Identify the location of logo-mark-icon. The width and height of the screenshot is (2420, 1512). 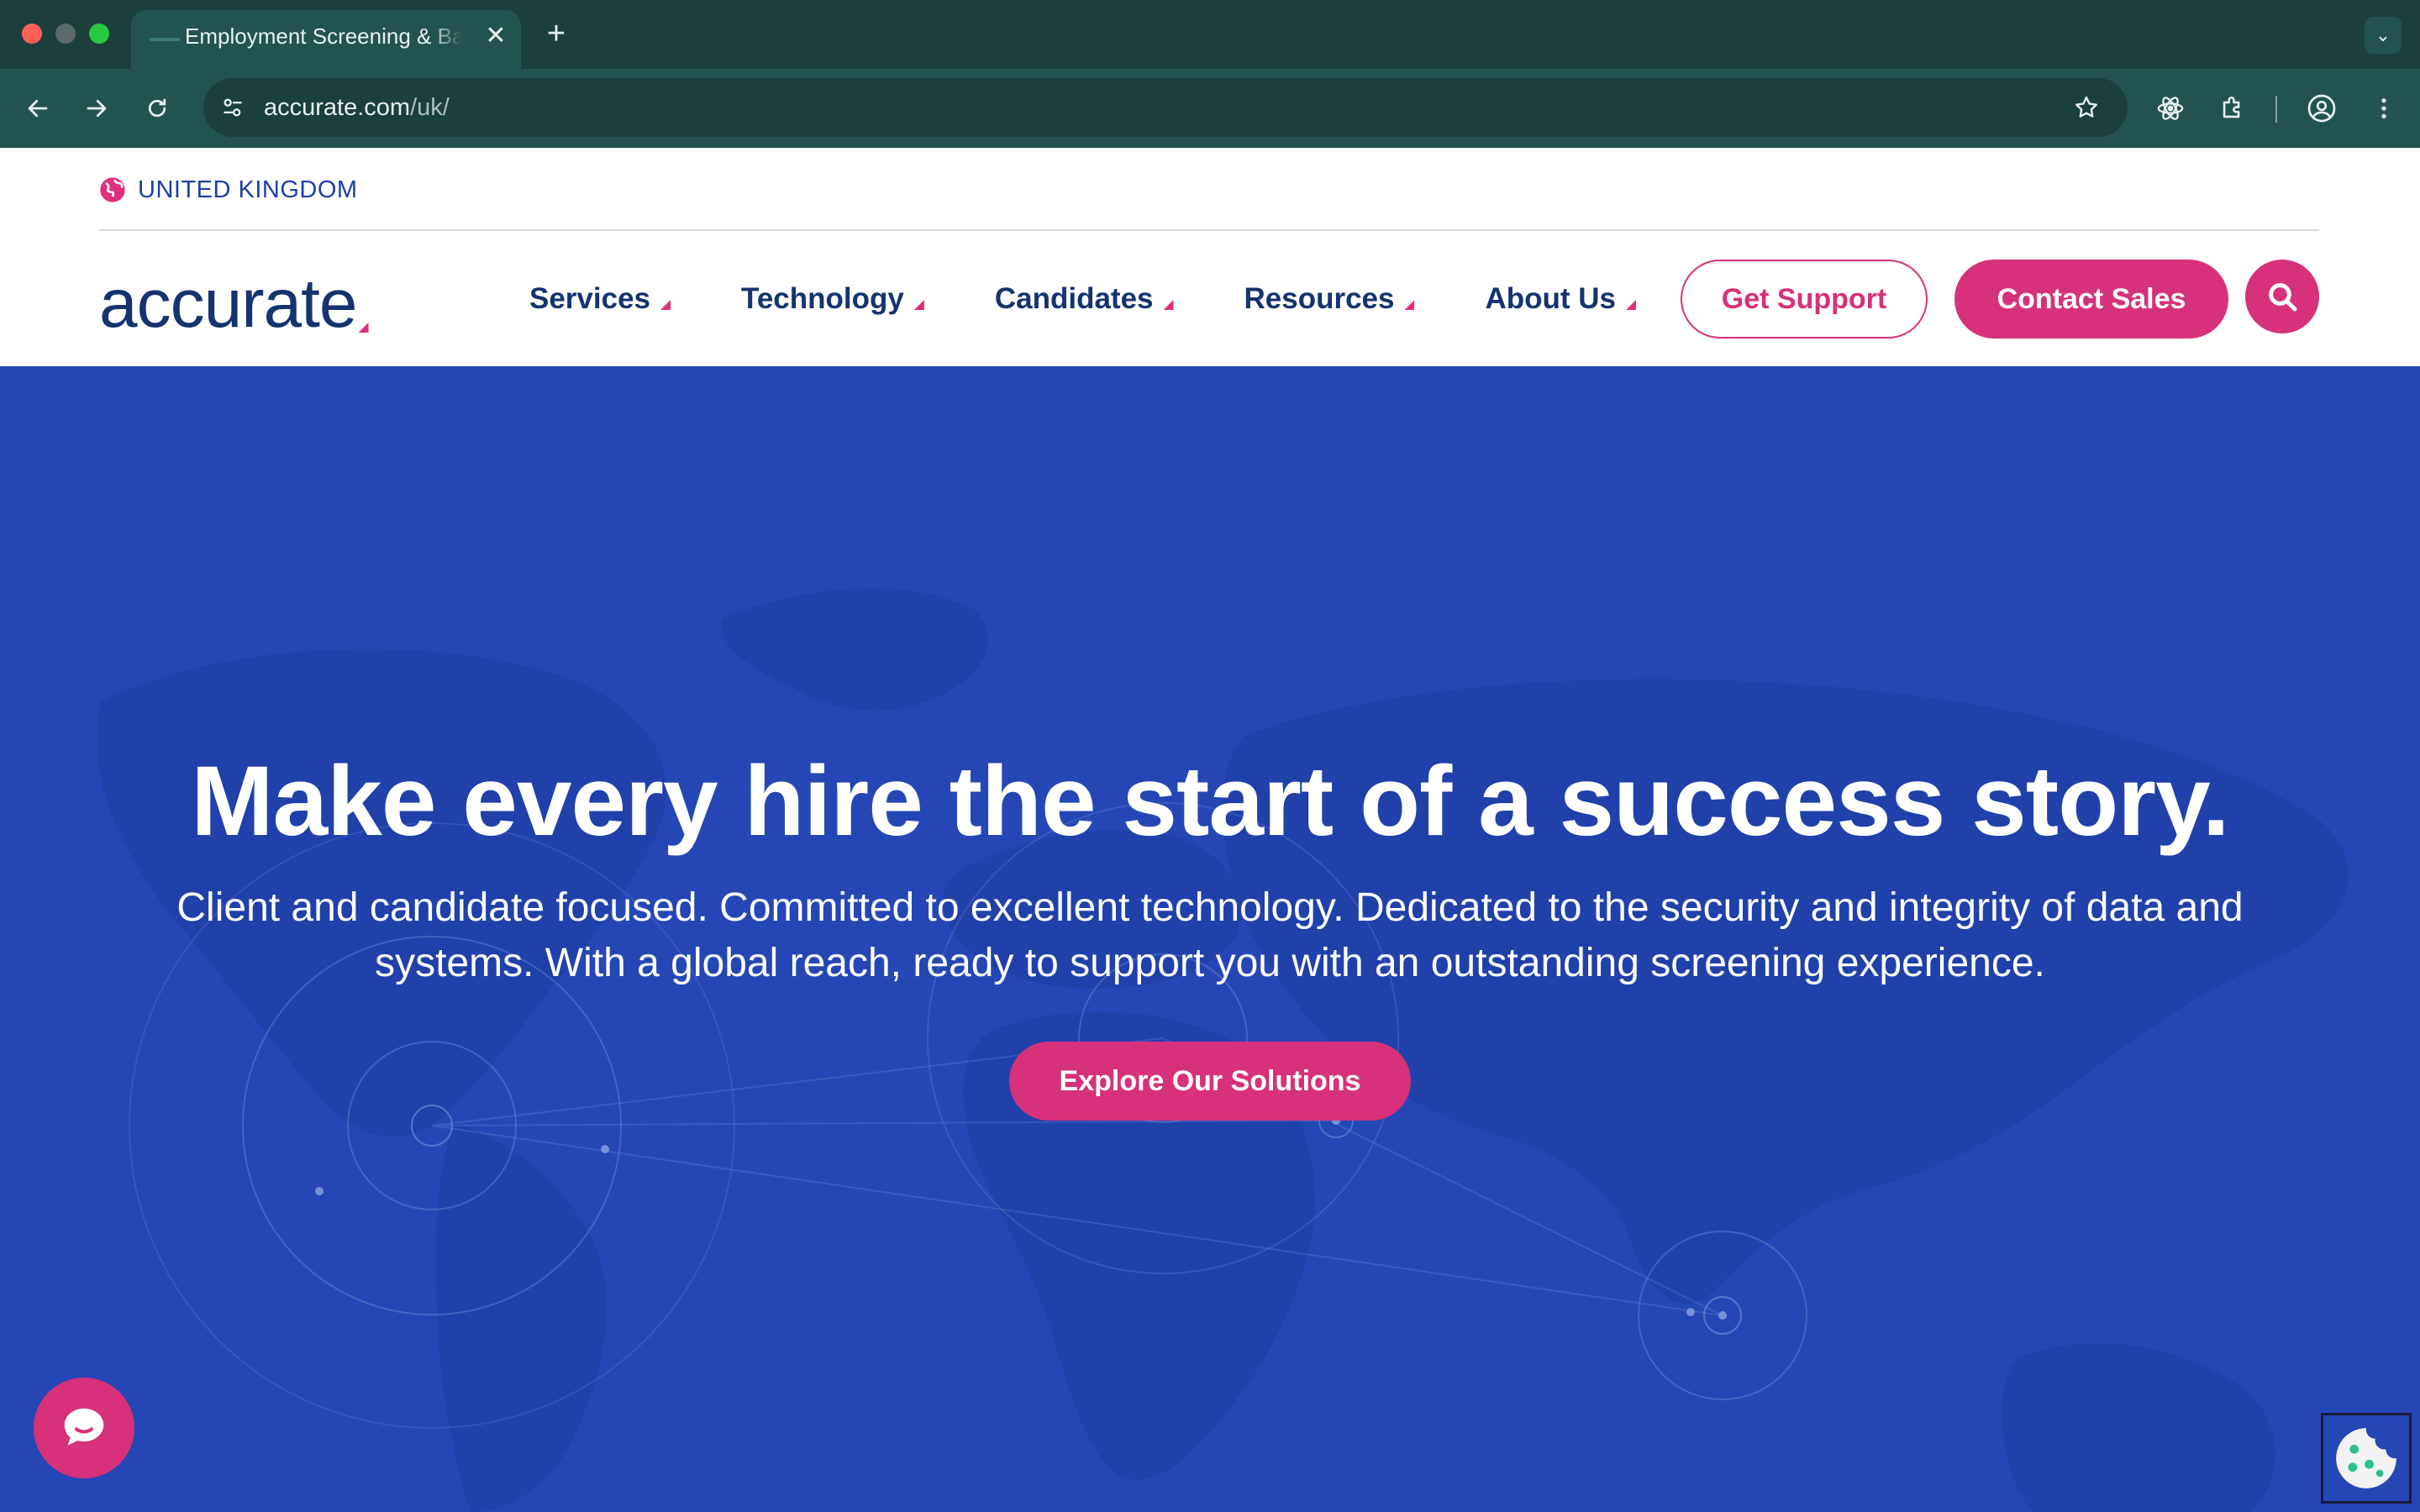
(363, 328).